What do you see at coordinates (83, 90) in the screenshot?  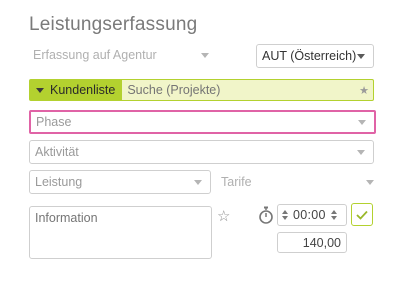 I see `kundenliste-label: Kundenliste` at bounding box center [83, 90].